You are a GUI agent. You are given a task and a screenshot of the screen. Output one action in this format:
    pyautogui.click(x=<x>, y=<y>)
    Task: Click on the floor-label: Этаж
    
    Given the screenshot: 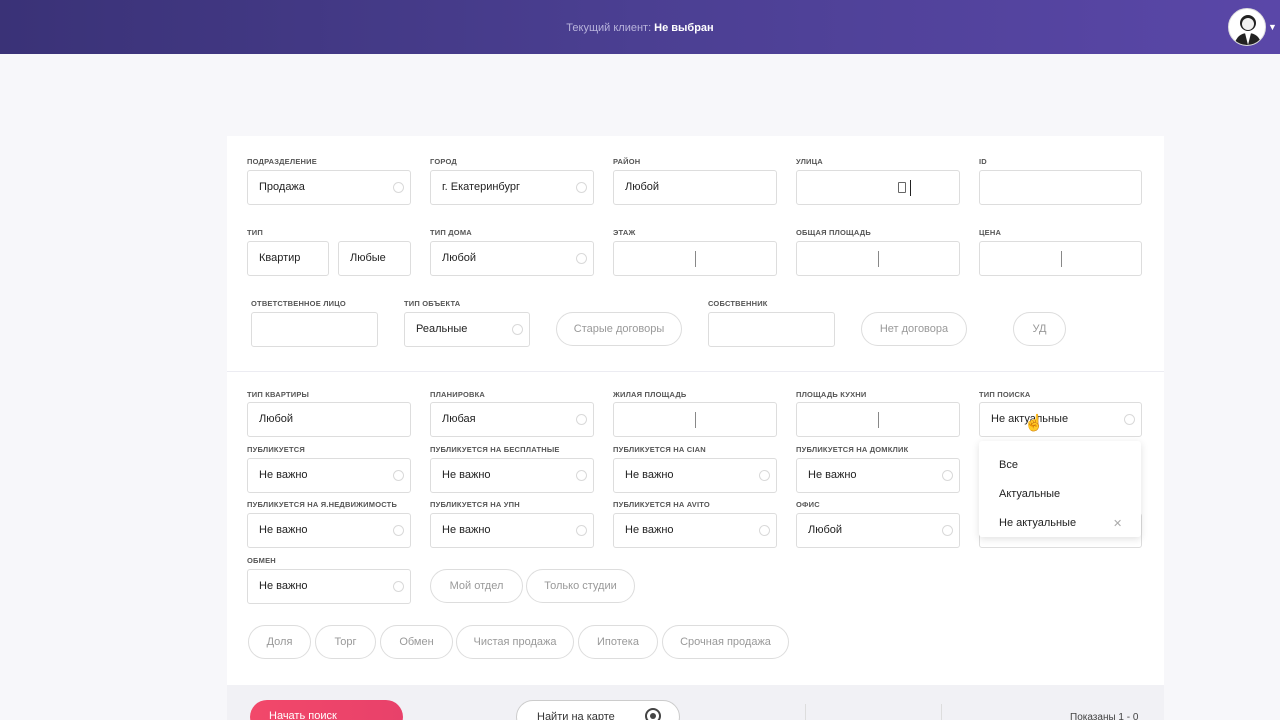 What is the action you would take?
    pyautogui.click(x=624, y=232)
    